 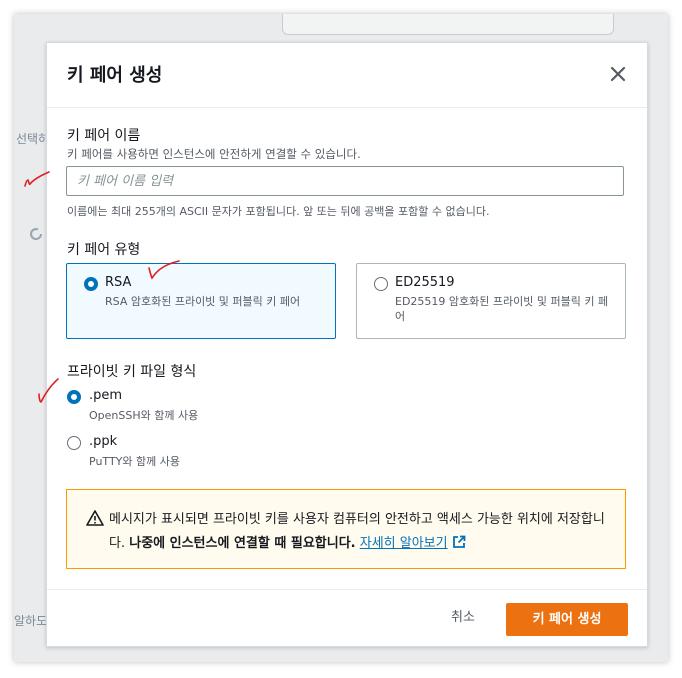 What do you see at coordinates (134, 461) in the screenshot?
I see `ppk-option-description: PuTTY와 함께 사용` at bounding box center [134, 461].